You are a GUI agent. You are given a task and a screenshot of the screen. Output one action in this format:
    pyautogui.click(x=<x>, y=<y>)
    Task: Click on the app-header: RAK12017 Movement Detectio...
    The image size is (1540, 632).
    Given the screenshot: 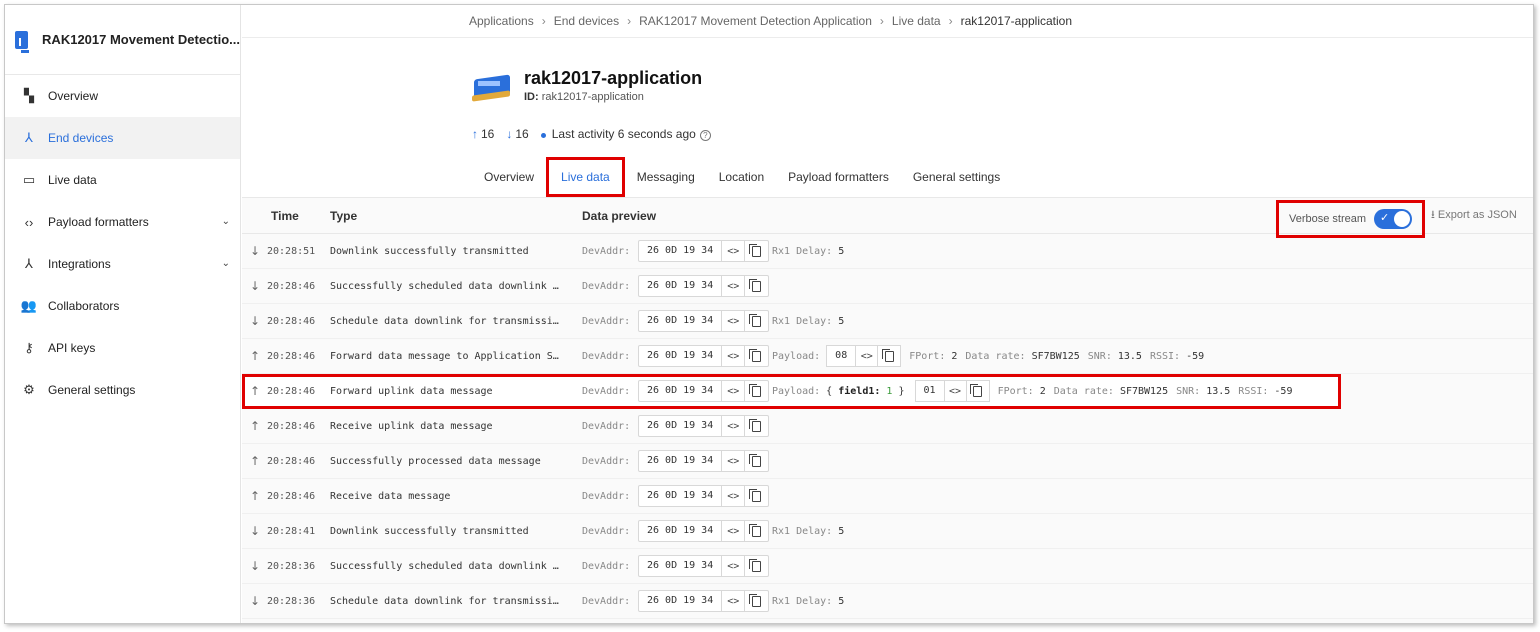 What is the action you would take?
    pyautogui.click(x=122, y=40)
    